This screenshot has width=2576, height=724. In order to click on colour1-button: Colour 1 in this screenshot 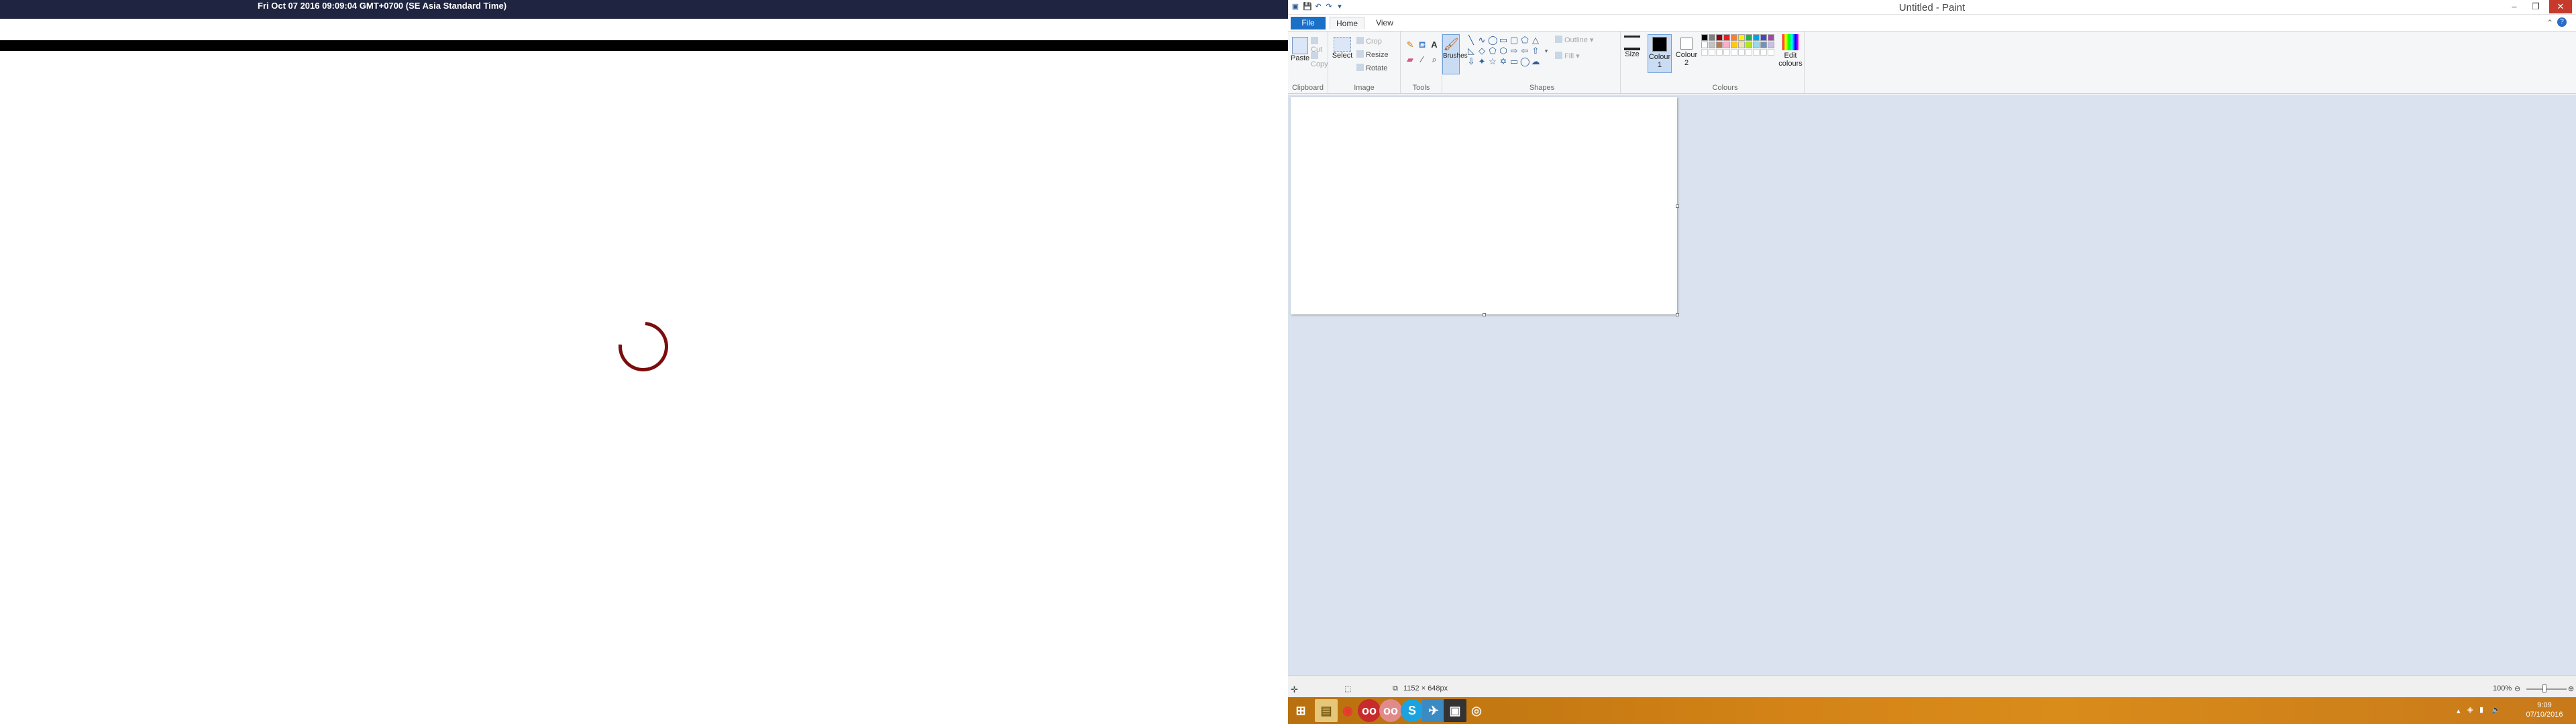, I will do `click(1660, 53)`.